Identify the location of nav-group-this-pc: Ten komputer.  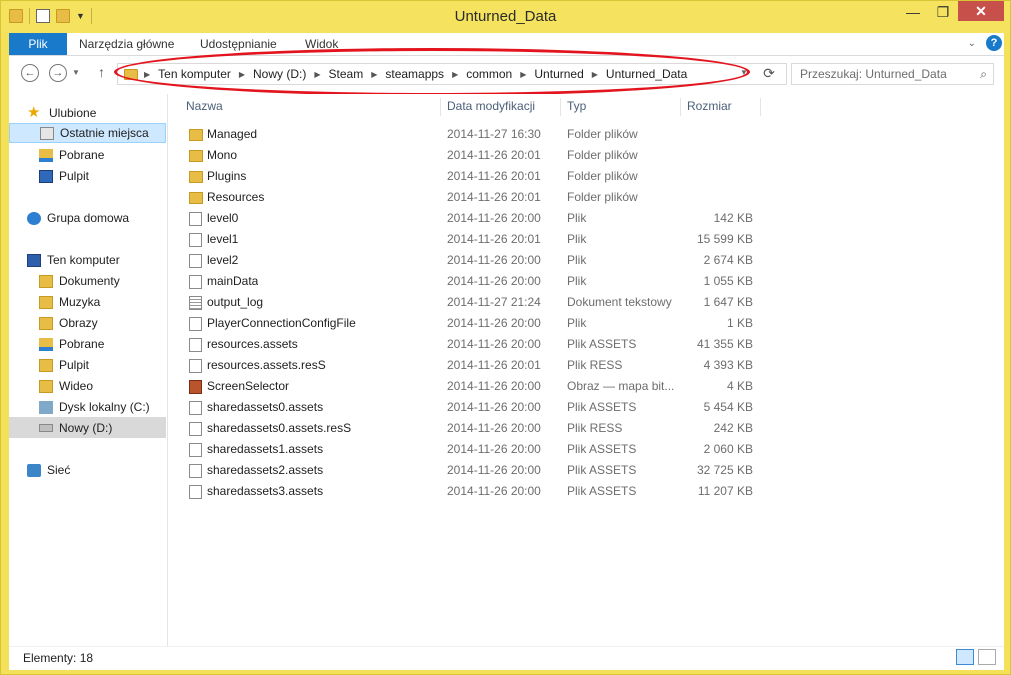
(73, 260).